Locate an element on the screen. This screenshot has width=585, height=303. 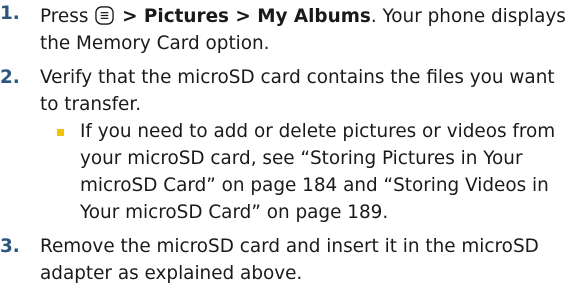
step-number: 1. is located at coordinates (10, 13).